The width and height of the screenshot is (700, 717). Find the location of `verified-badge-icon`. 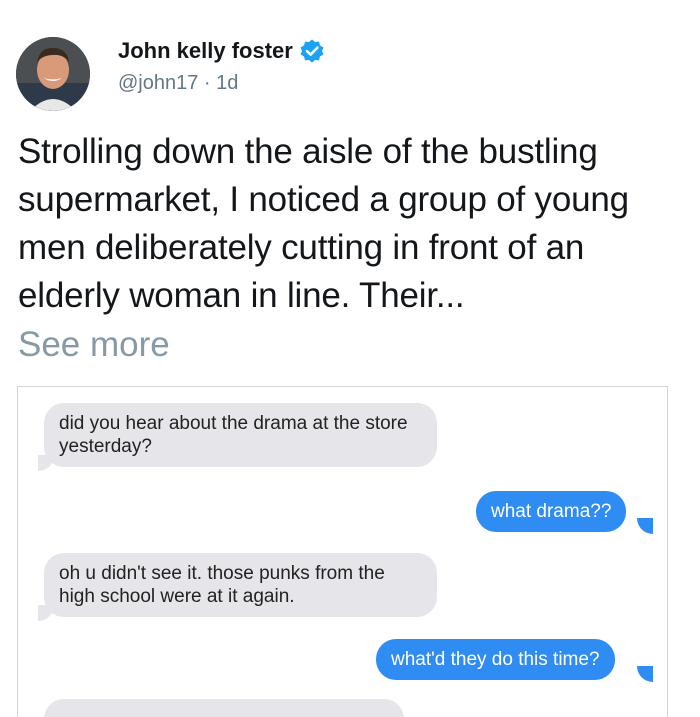

verified-badge-icon is located at coordinates (312, 51).